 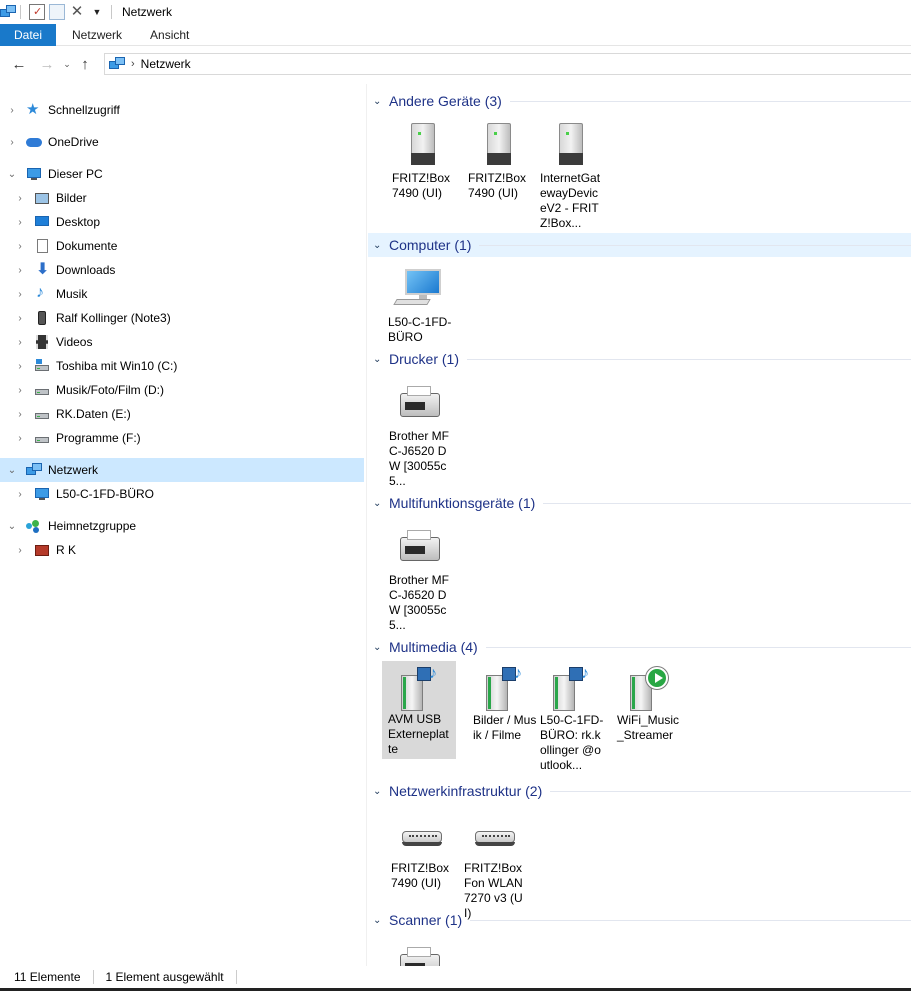 What do you see at coordinates (34, 174) in the screenshot?
I see `computer-icon` at bounding box center [34, 174].